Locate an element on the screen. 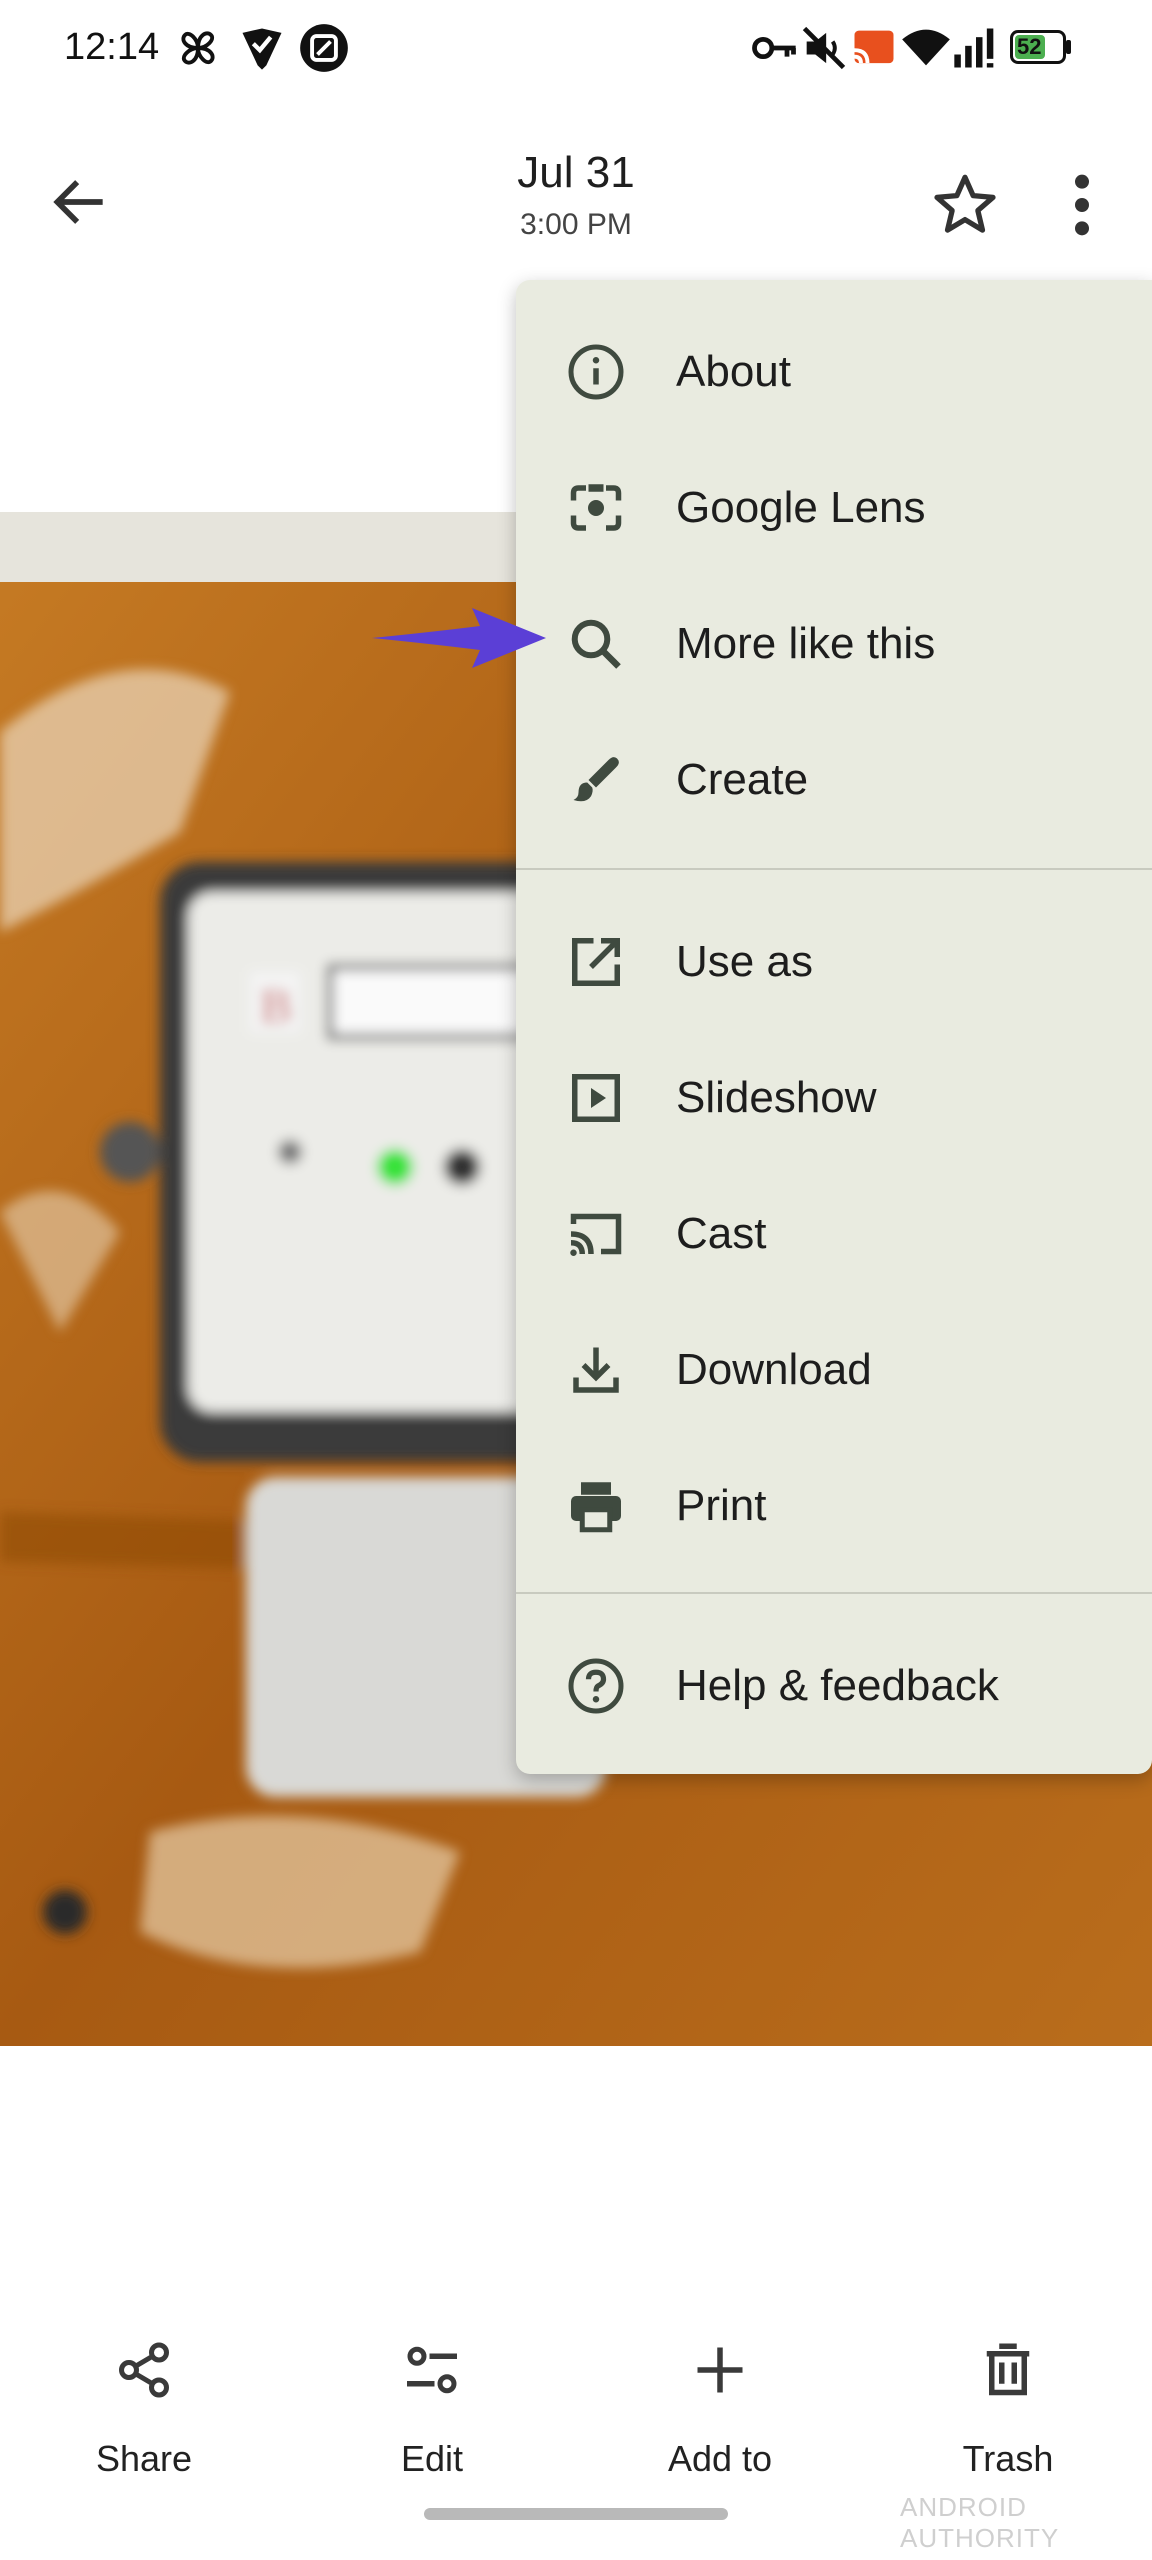  download-icon is located at coordinates (596, 1370).